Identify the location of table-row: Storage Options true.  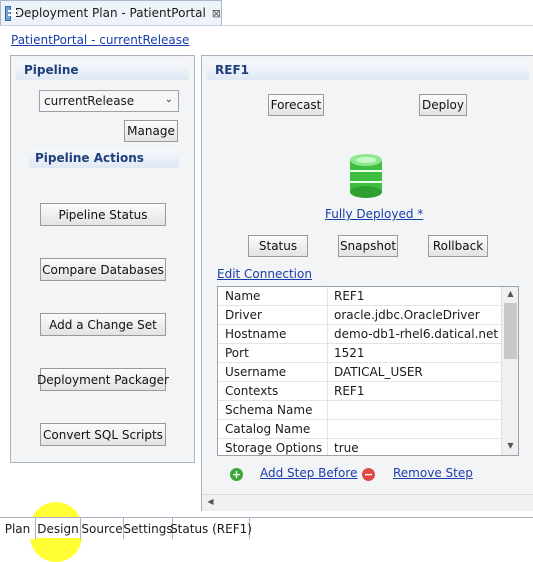
(359, 447).